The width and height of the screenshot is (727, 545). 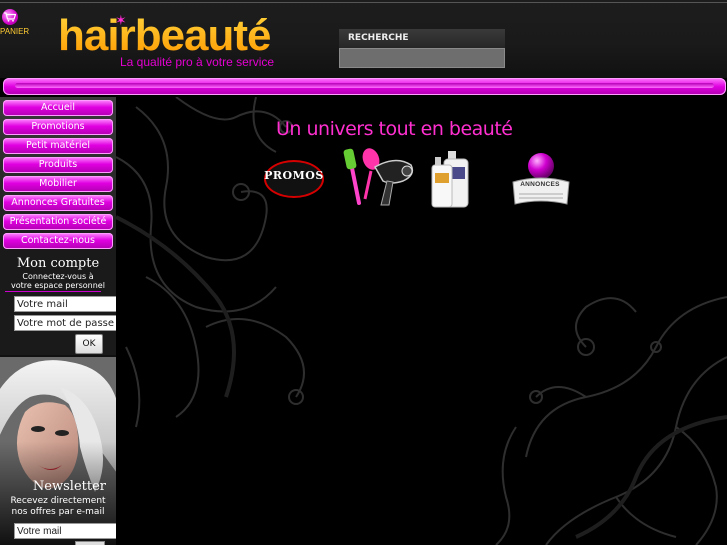 What do you see at coordinates (65, 323) in the screenshot?
I see `password-field` at bounding box center [65, 323].